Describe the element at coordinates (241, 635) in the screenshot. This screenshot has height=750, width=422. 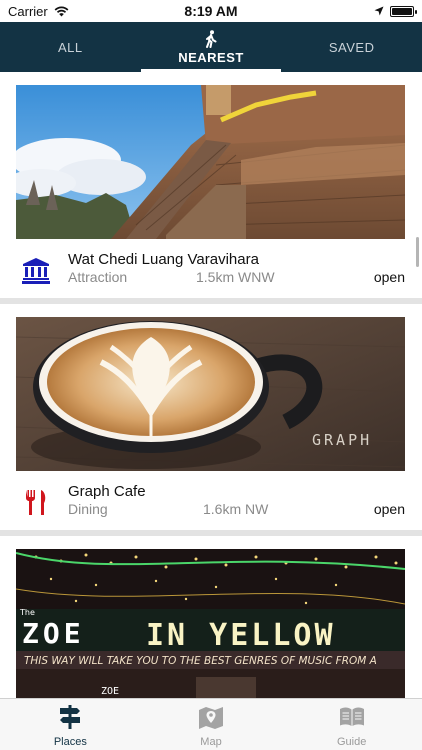
I see `bar-sign-in-yellow: IN YELLOW` at that location.